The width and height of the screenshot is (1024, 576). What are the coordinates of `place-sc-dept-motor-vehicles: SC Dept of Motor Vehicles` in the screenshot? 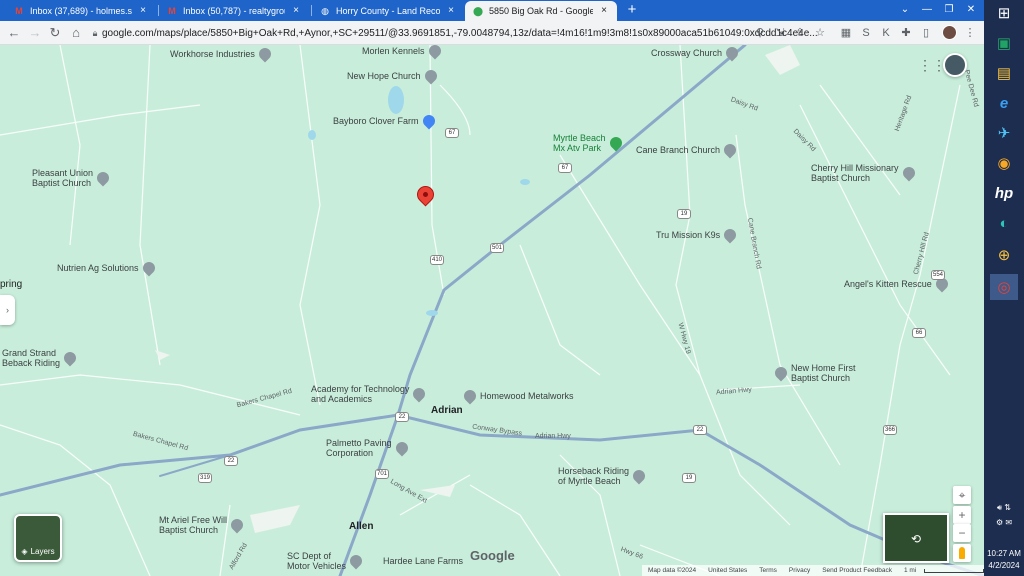 It's located at (326, 561).